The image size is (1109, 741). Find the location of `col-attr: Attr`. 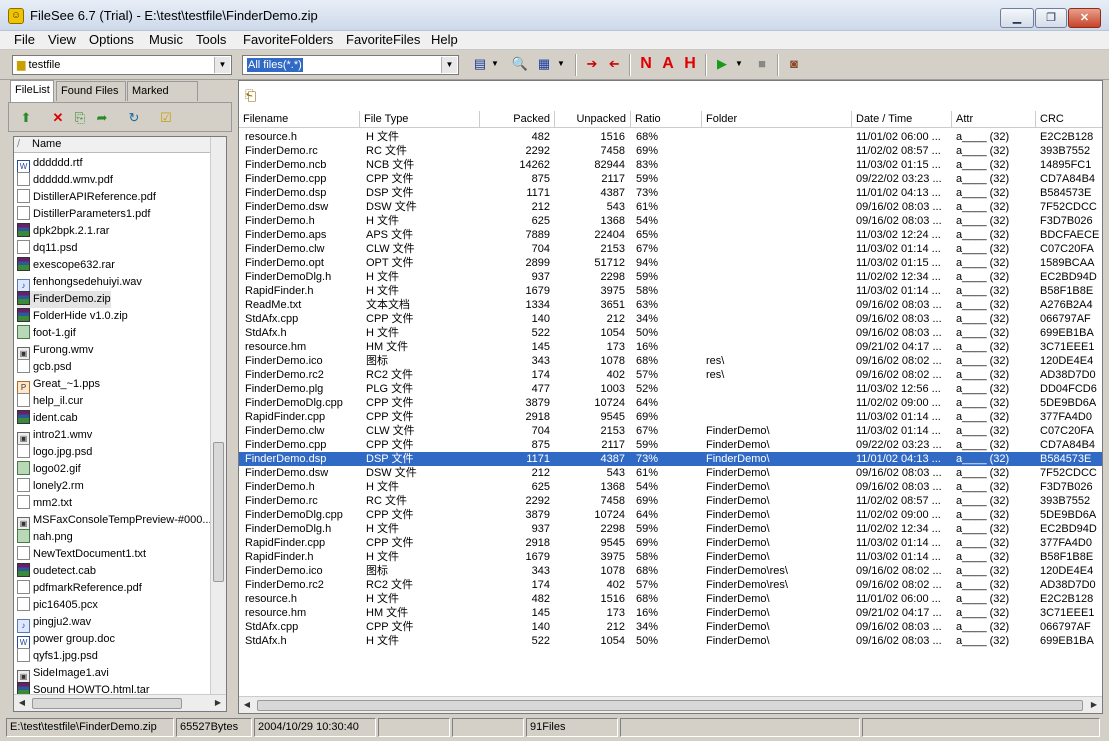

col-attr: Attr is located at coordinates (994, 119).